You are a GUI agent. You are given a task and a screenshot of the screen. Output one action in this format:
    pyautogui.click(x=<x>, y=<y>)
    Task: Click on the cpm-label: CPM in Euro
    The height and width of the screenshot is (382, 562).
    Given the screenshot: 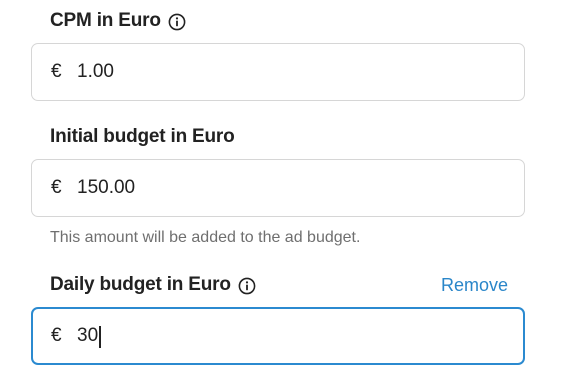 What is the action you would take?
    pyautogui.click(x=105, y=20)
    